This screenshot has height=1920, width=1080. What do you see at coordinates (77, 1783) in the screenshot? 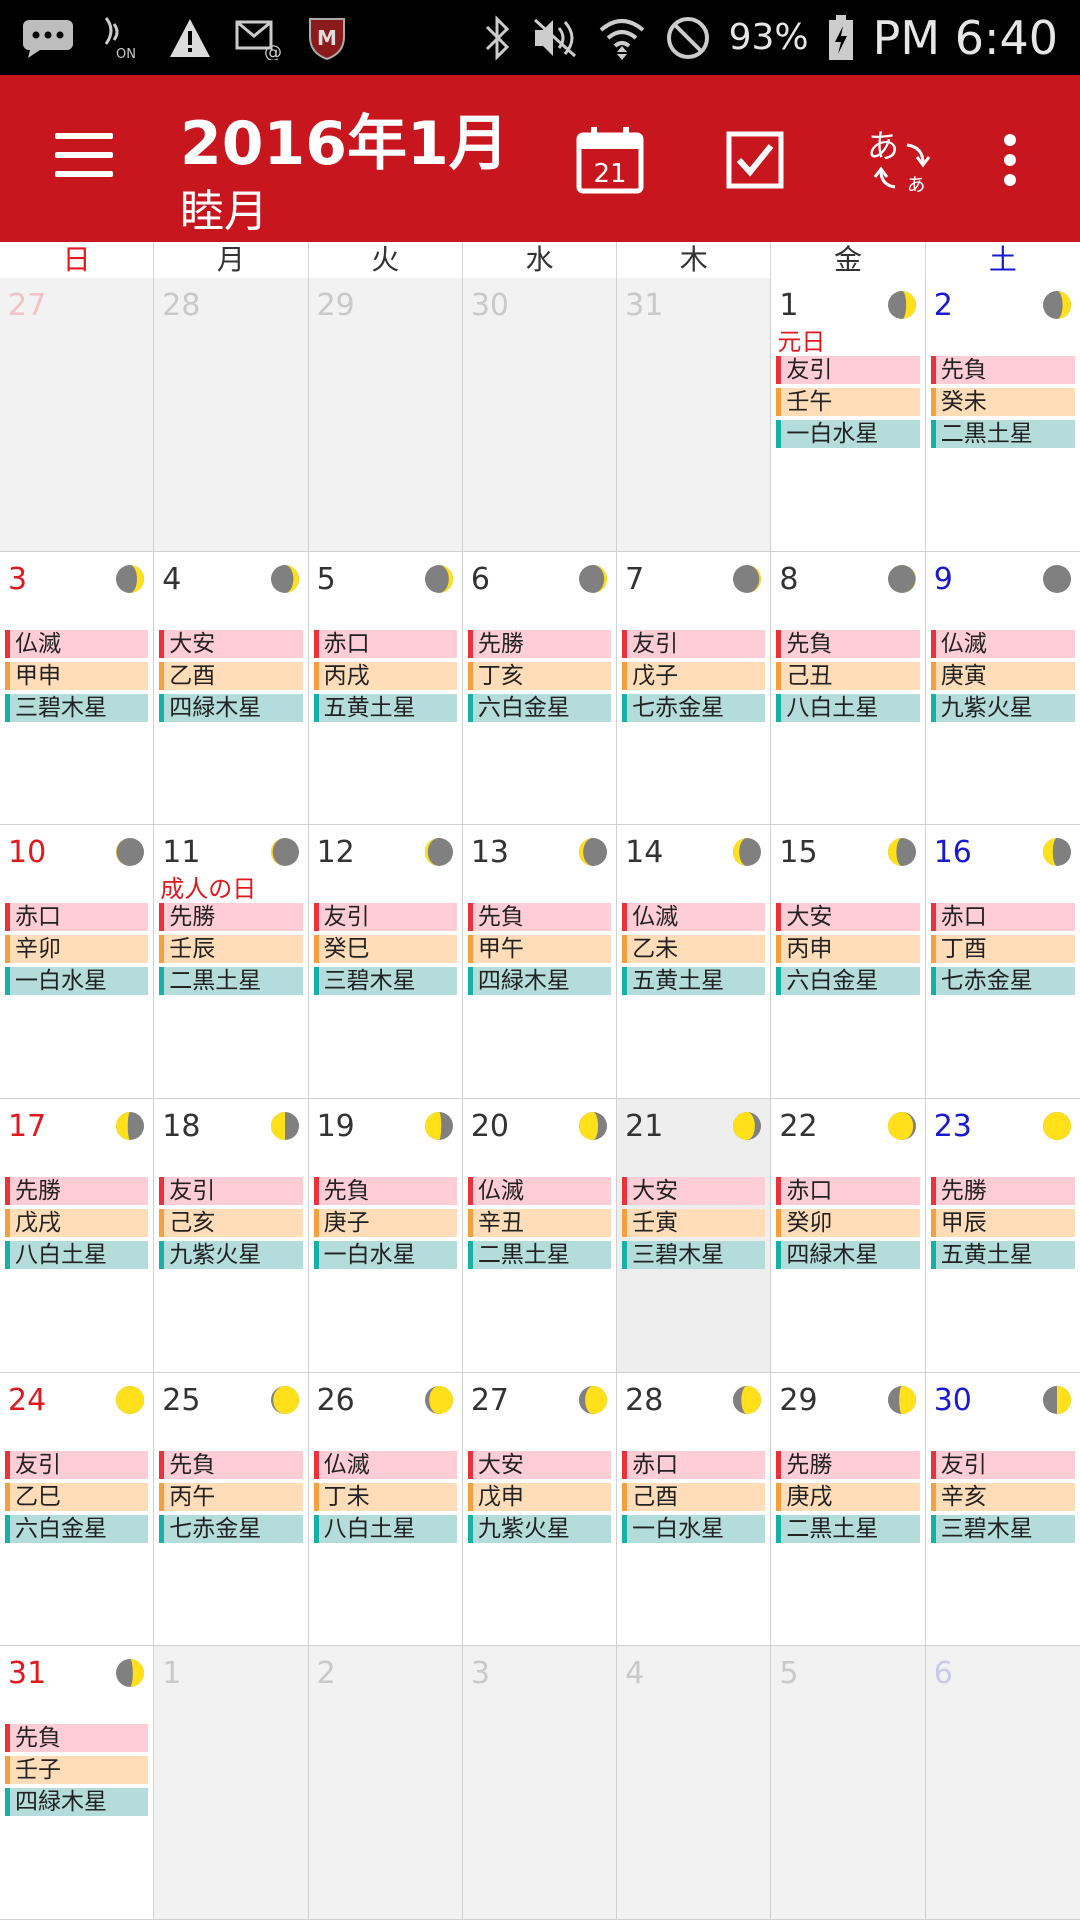
I see `day-cell: 31 先負 壬子 四緑木星` at bounding box center [77, 1783].